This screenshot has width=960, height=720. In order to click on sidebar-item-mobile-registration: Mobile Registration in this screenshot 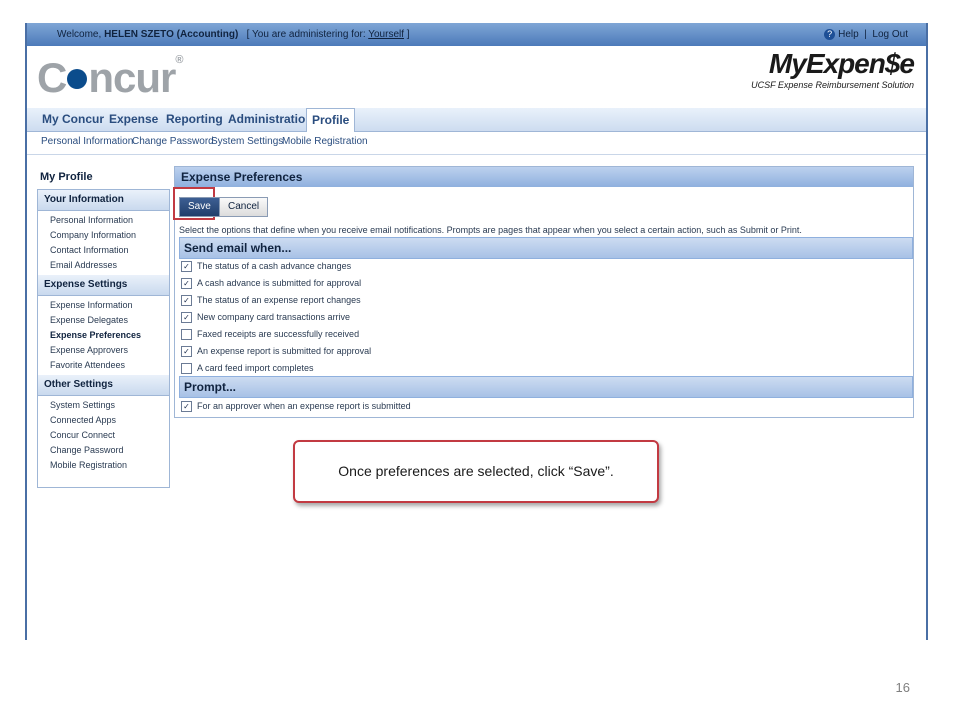, I will do `click(103, 465)`.